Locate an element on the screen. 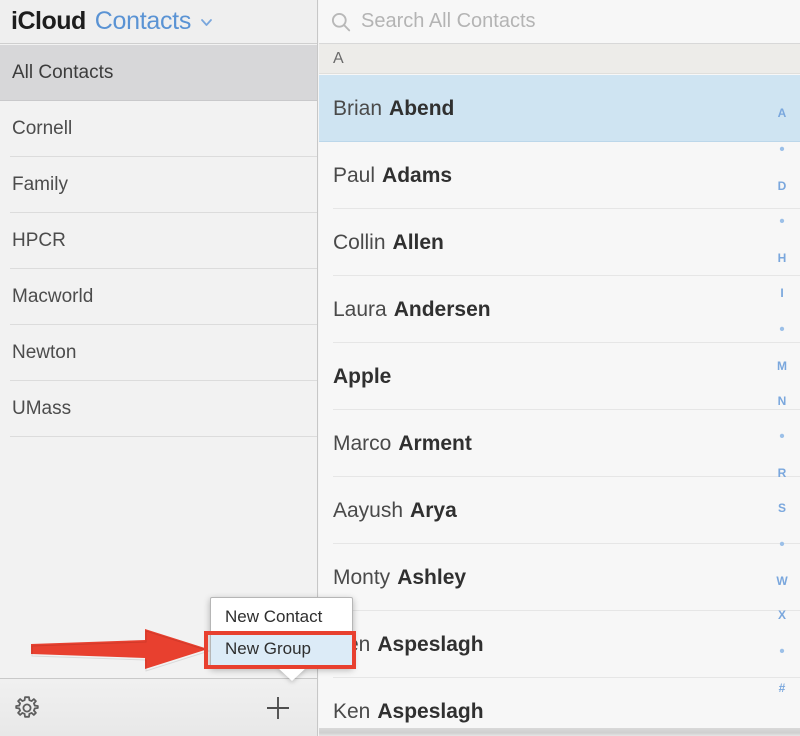  table-row: Marco Arment is located at coordinates (559, 443).